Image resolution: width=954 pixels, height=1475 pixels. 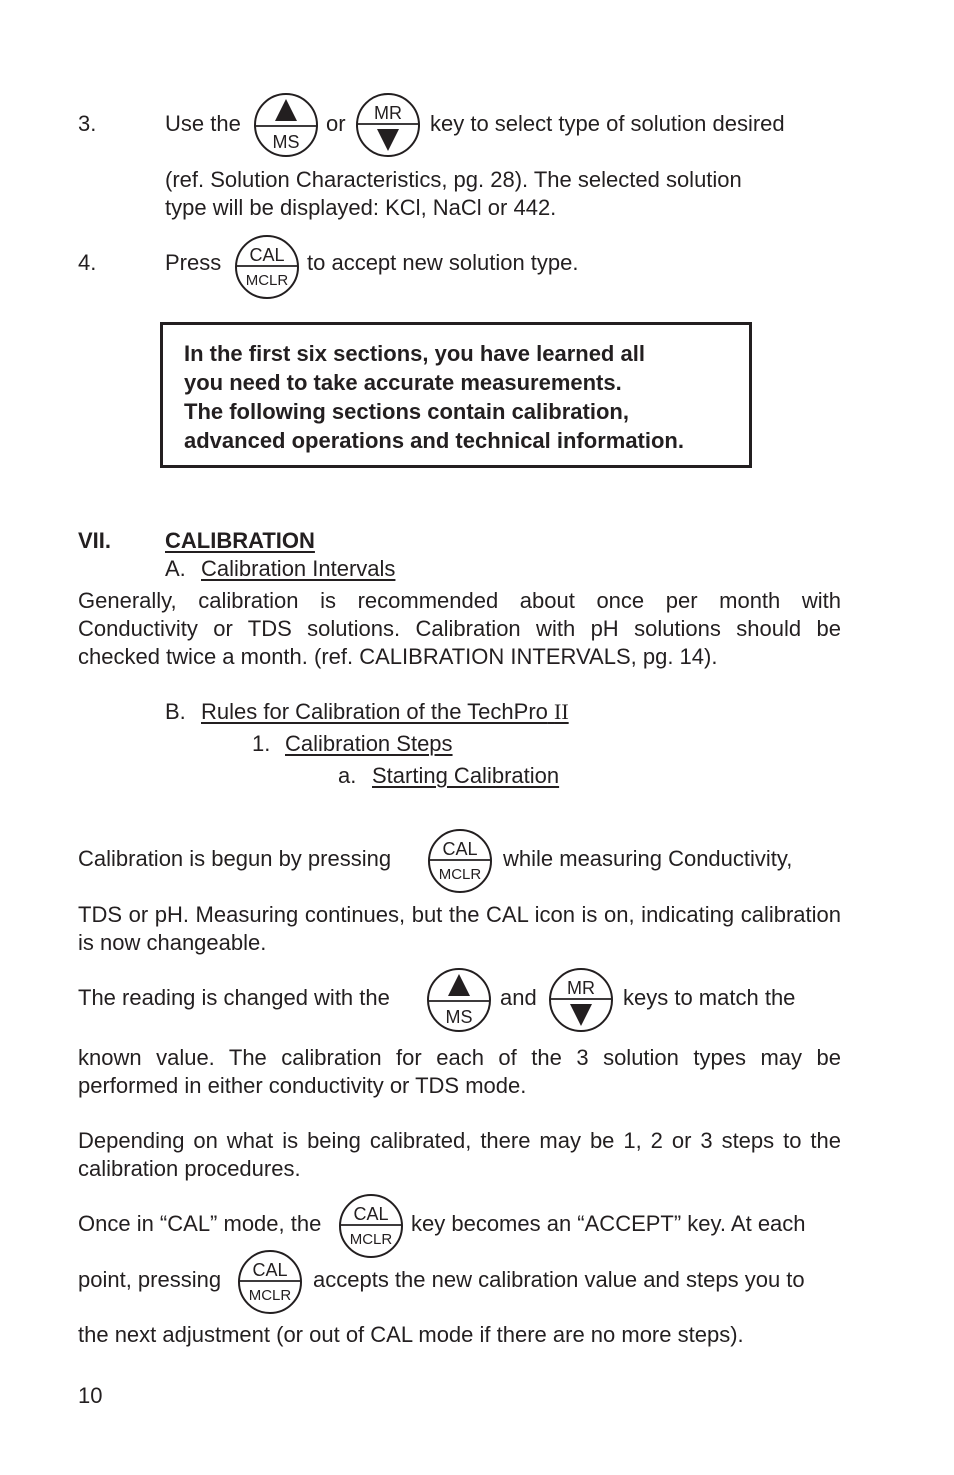 What do you see at coordinates (374, 711) in the screenshot?
I see `subsection-b-title-text: Rules for Calibration of the TechPro` at bounding box center [374, 711].